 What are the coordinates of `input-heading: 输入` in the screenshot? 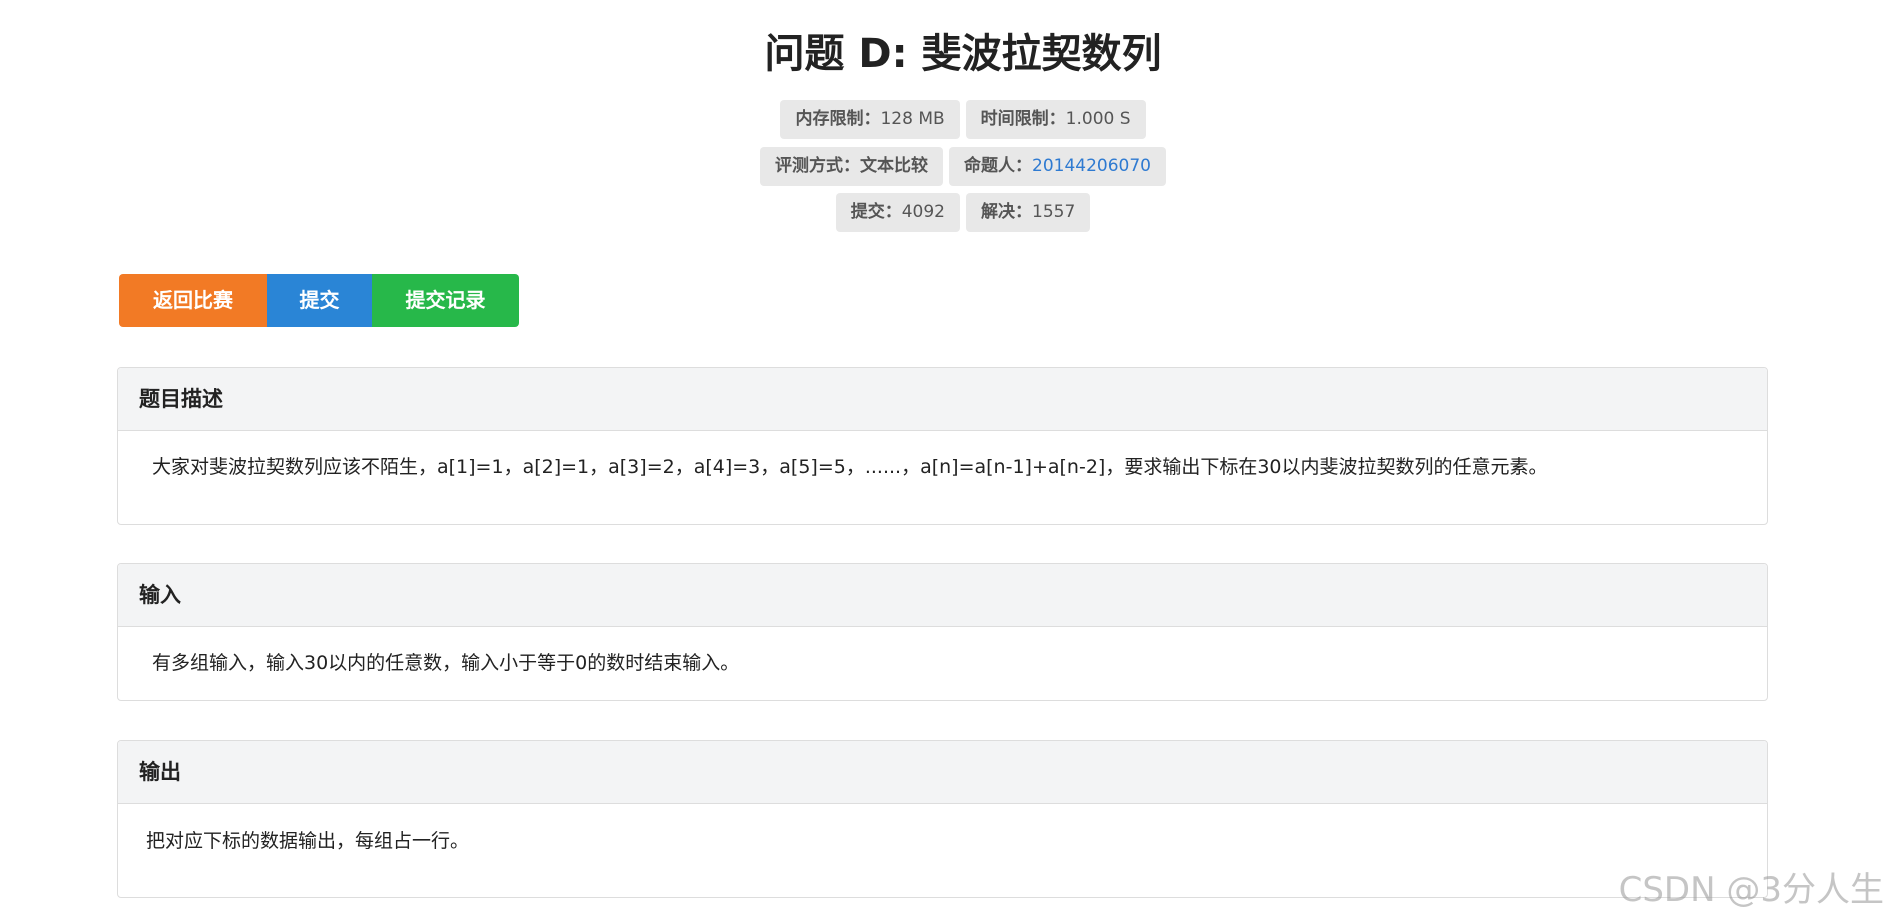 It's located at (942, 595).